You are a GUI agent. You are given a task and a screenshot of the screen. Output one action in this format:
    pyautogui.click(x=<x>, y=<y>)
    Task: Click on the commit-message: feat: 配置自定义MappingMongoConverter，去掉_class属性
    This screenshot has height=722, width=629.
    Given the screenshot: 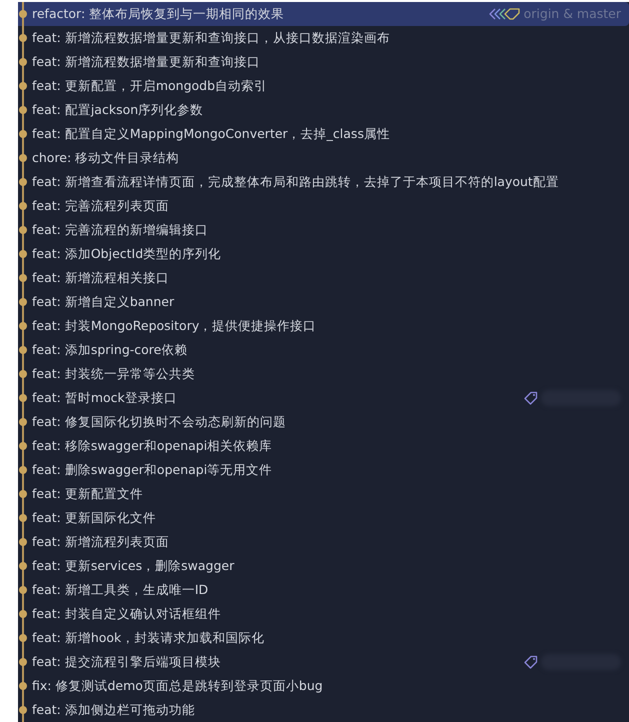 What is the action you would take?
    pyautogui.click(x=210, y=134)
    